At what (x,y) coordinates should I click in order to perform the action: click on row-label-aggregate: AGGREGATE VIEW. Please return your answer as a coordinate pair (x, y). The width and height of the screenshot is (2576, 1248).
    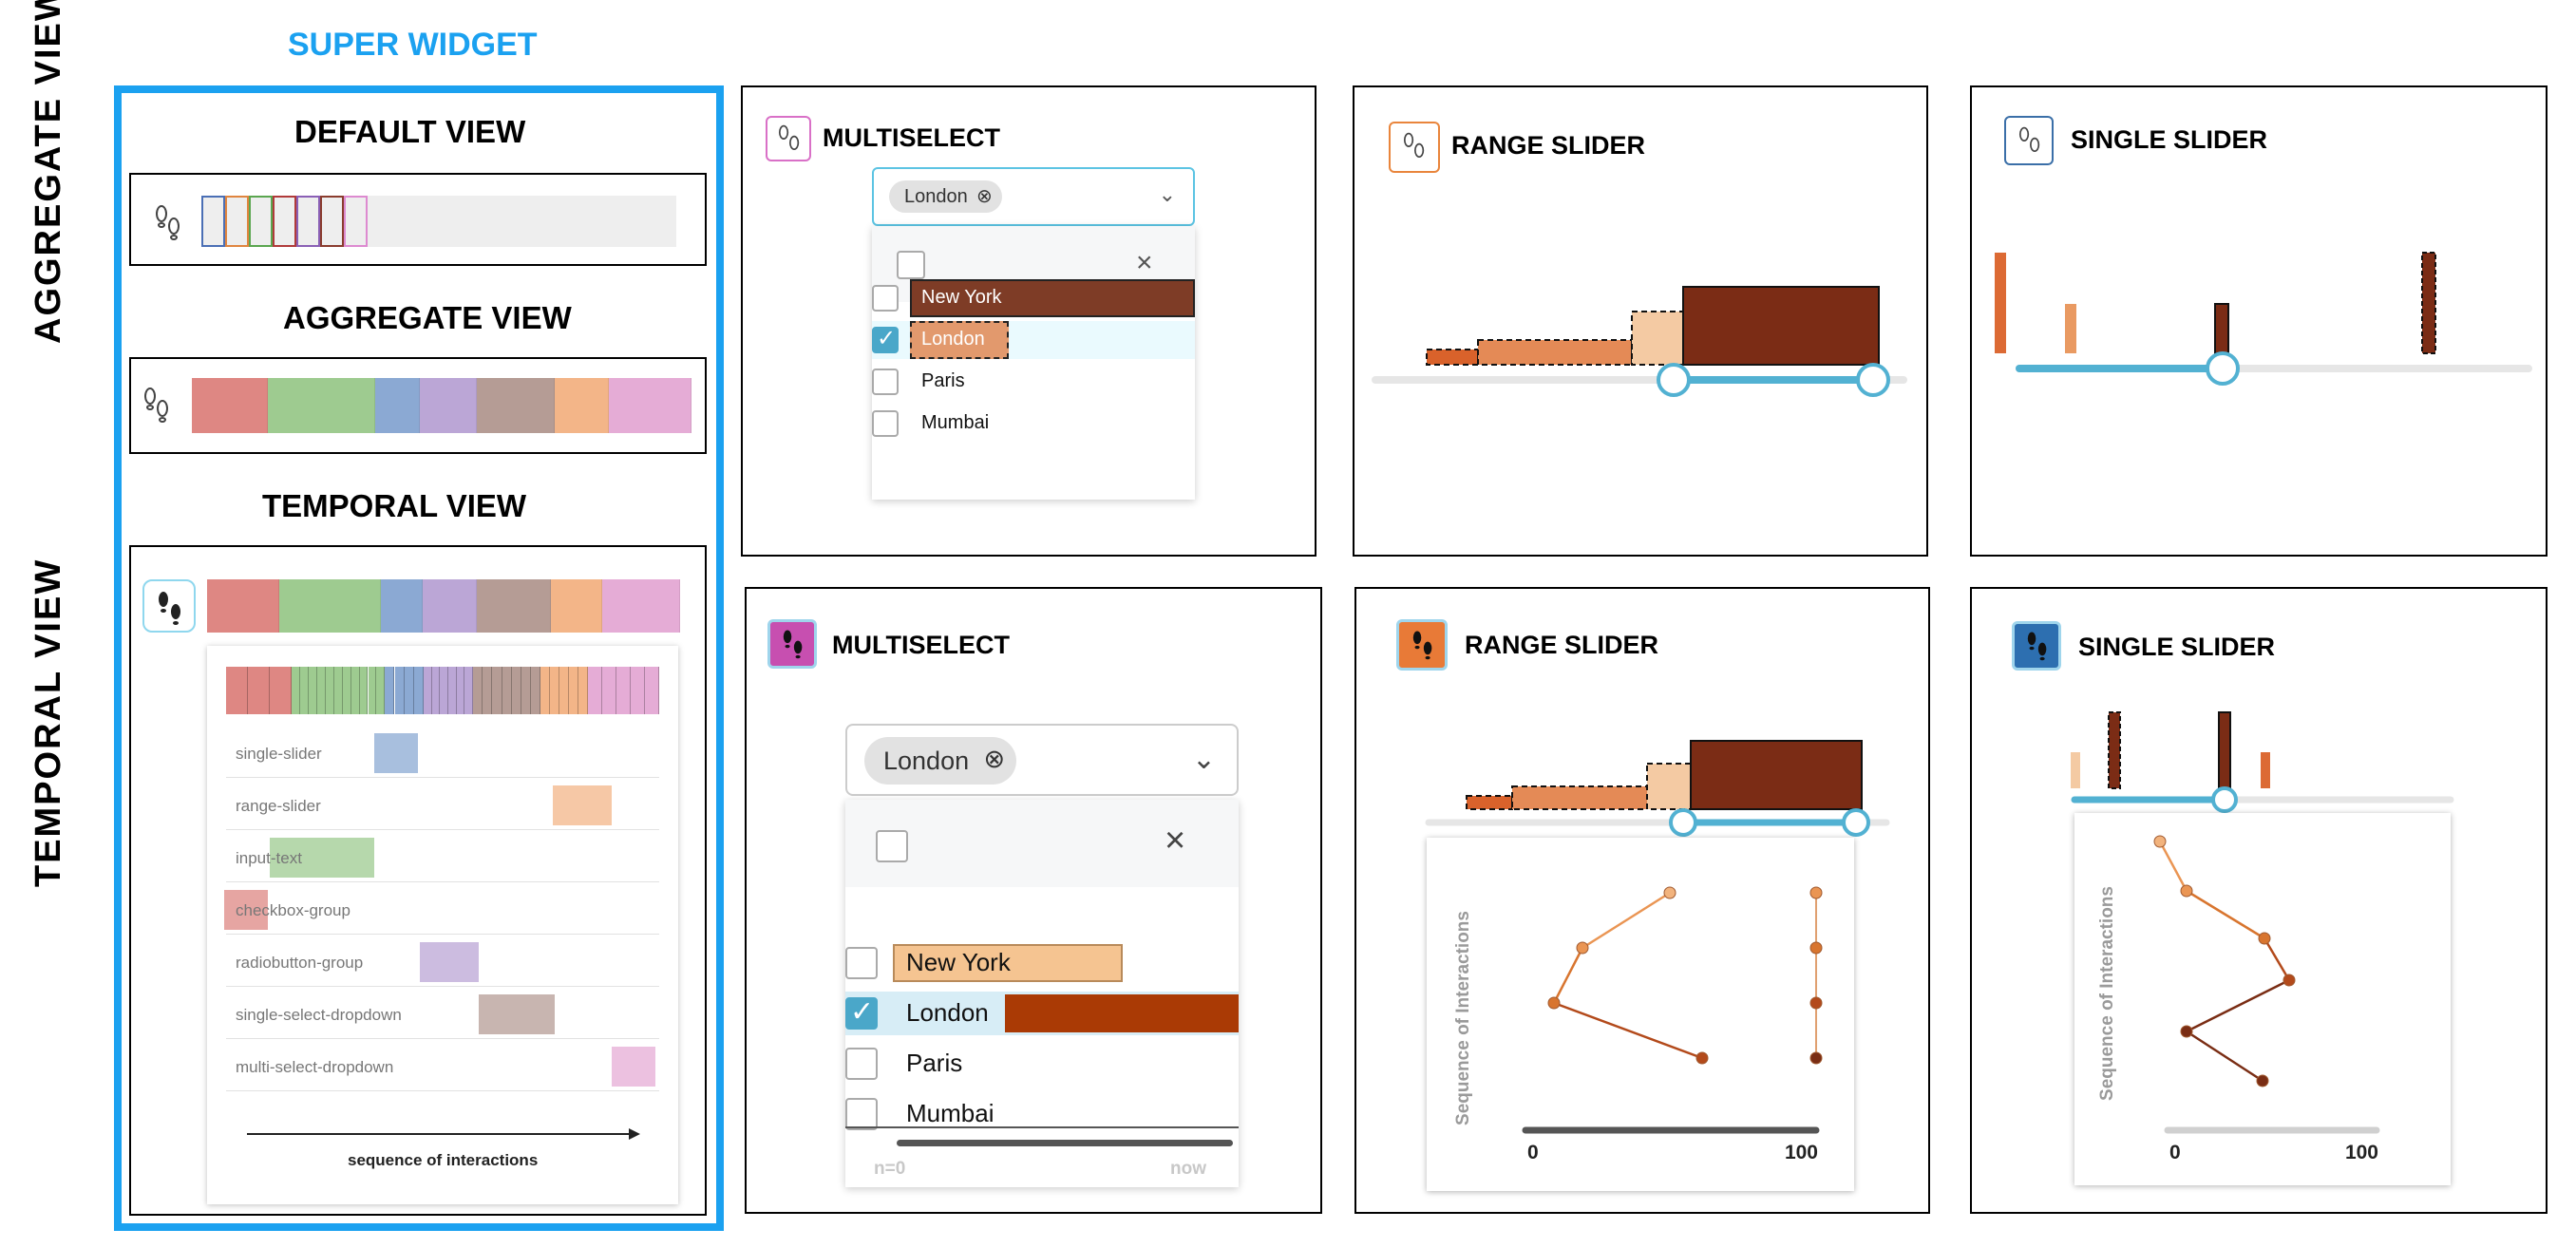
    Looking at the image, I should click on (48, 172).